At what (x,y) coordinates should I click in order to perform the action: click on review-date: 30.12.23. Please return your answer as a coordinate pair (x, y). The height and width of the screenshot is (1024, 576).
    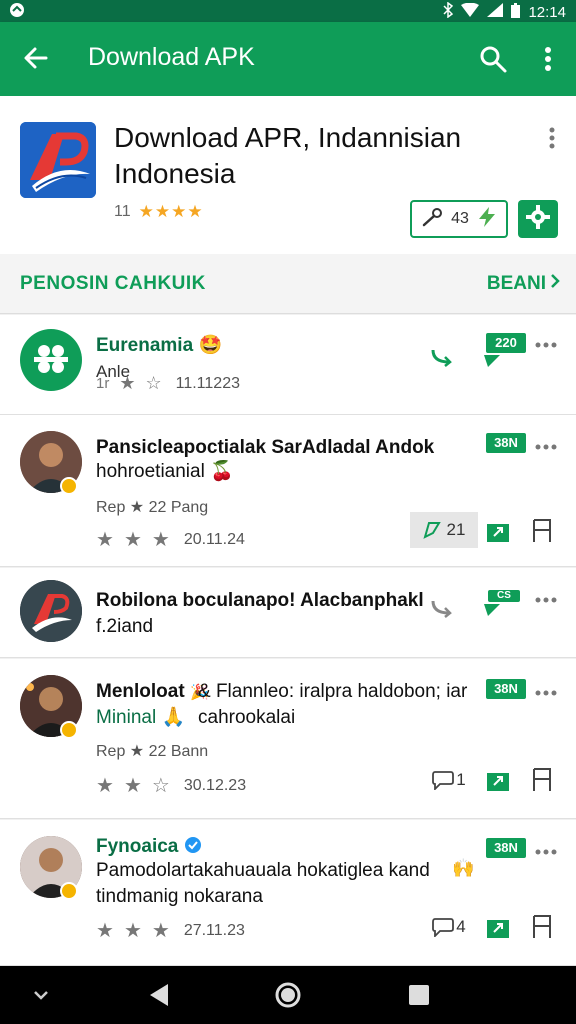
    Looking at the image, I should click on (215, 785).